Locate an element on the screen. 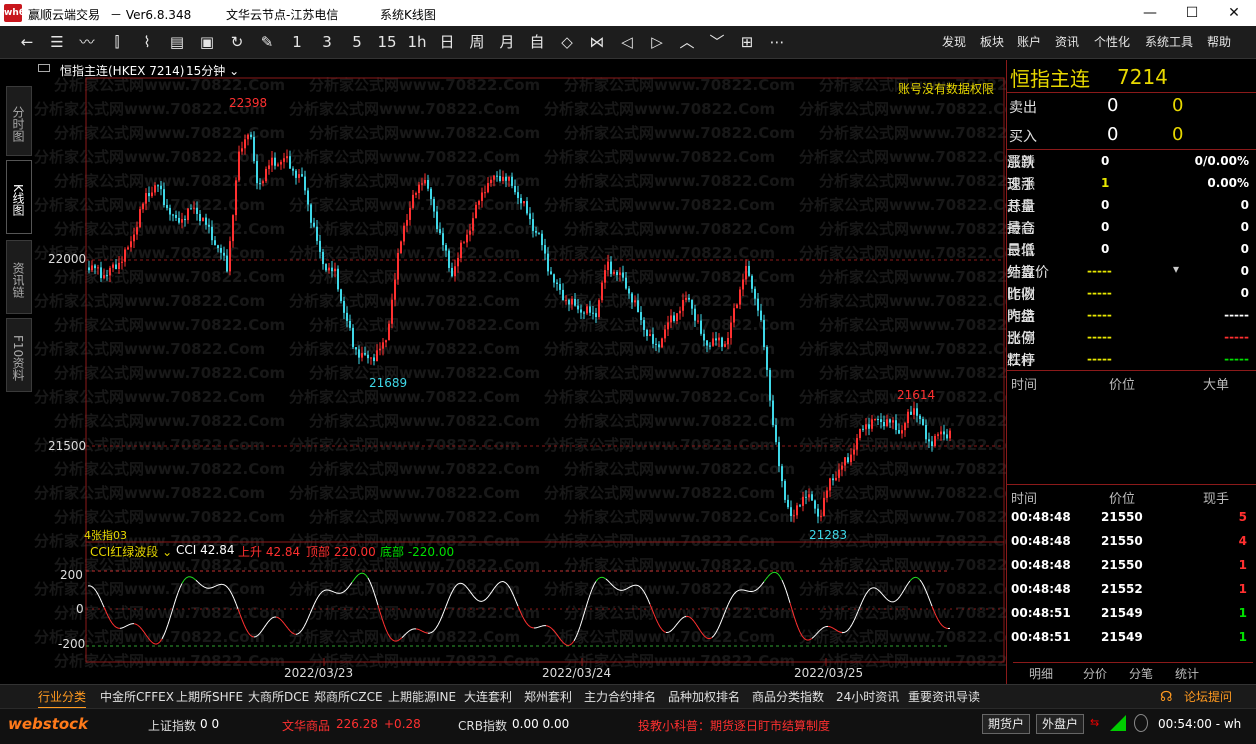  market-tab: 大连套利 is located at coordinates (488, 697).